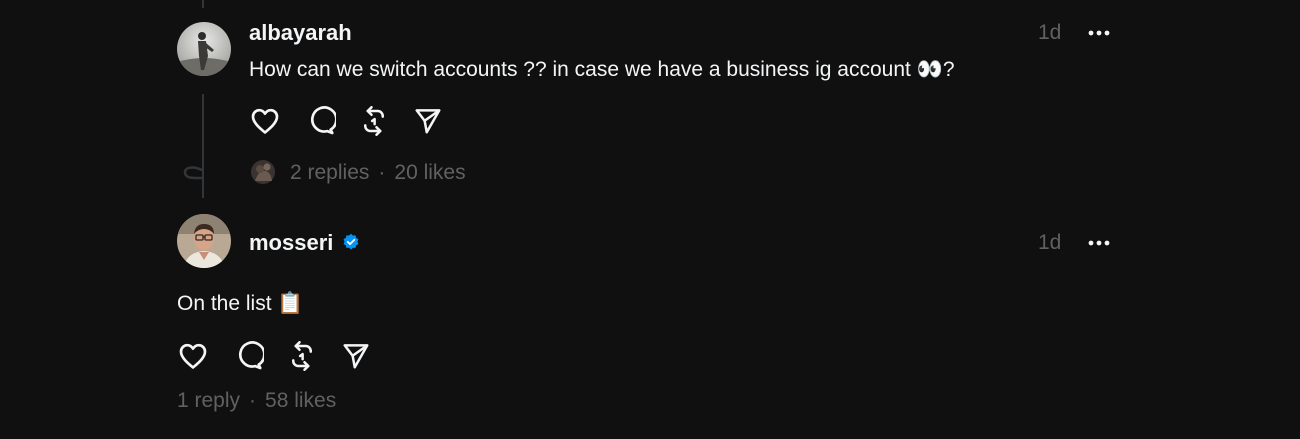  What do you see at coordinates (300, 33) in the screenshot?
I see `username: albayarah` at bounding box center [300, 33].